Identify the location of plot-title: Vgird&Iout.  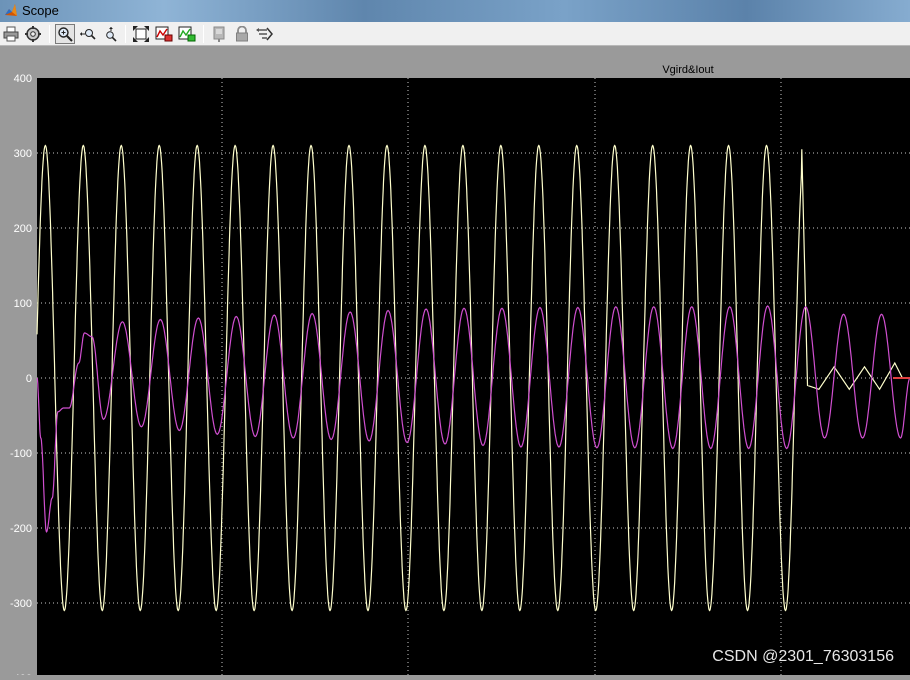
(687, 70).